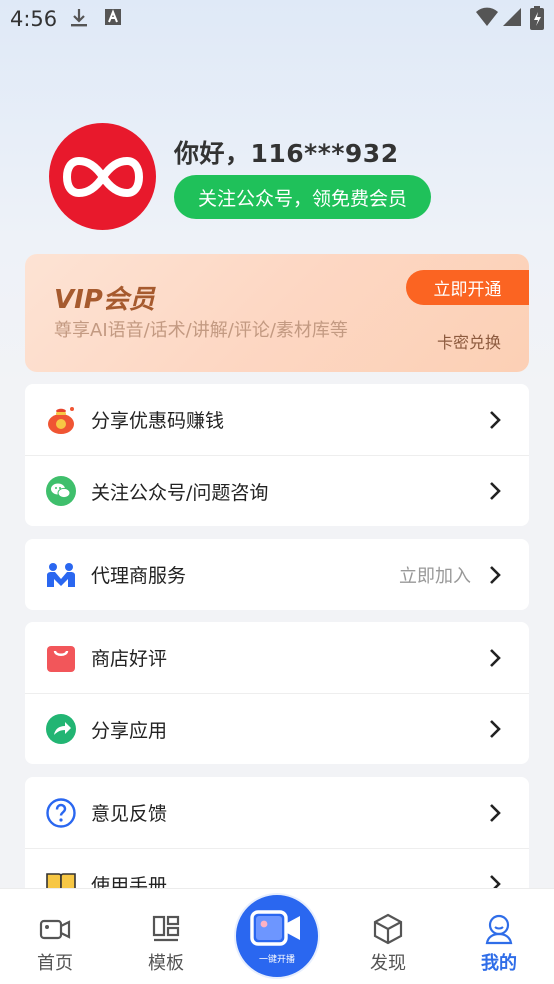 The width and height of the screenshot is (554, 984). Describe the element at coordinates (277, 490) in the screenshot. I see `menu-item-follow-account: 关注公众号/问题咨询` at that location.